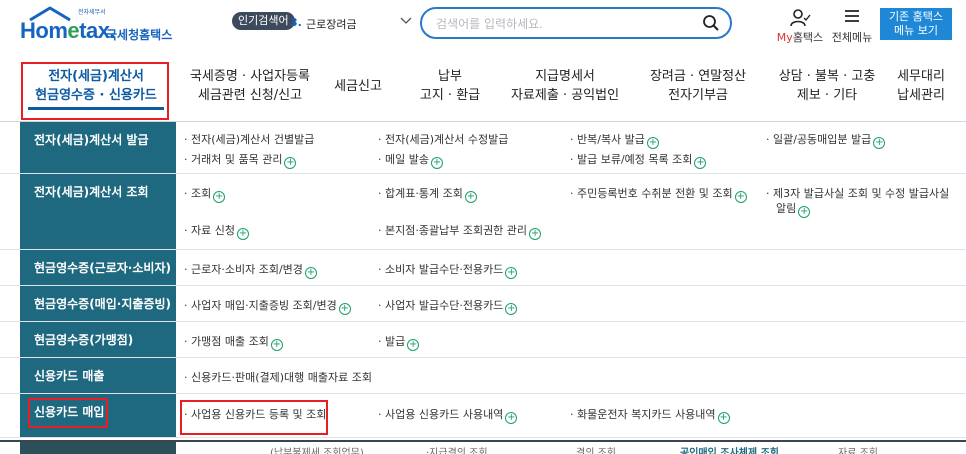 The image size is (966, 454). Describe the element at coordinates (448, 306) in the screenshot. I see `menu-link: · 사업자 발급수단·전용카드 +` at that location.